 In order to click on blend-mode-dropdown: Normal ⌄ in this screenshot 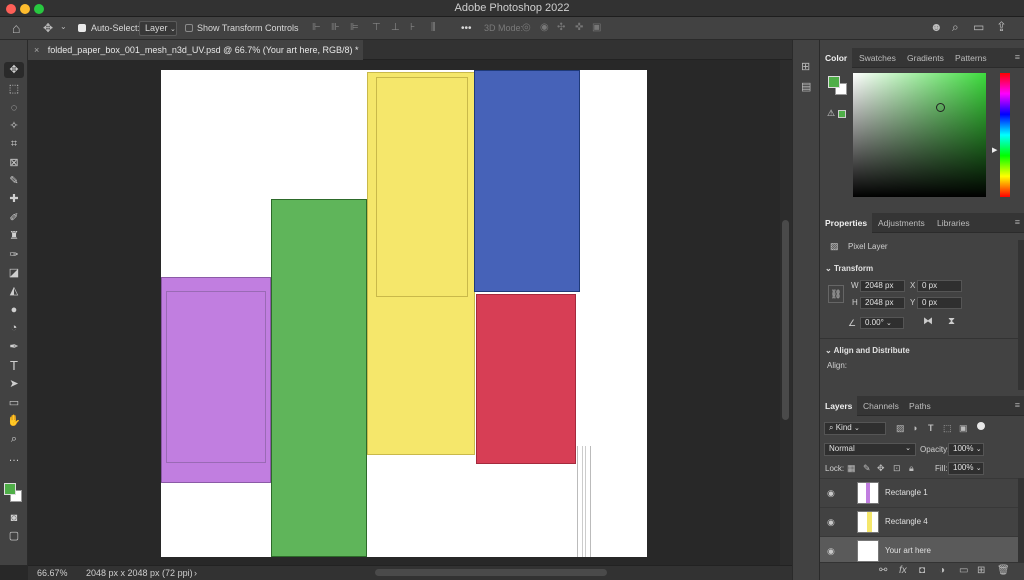, I will do `click(870, 449)`.